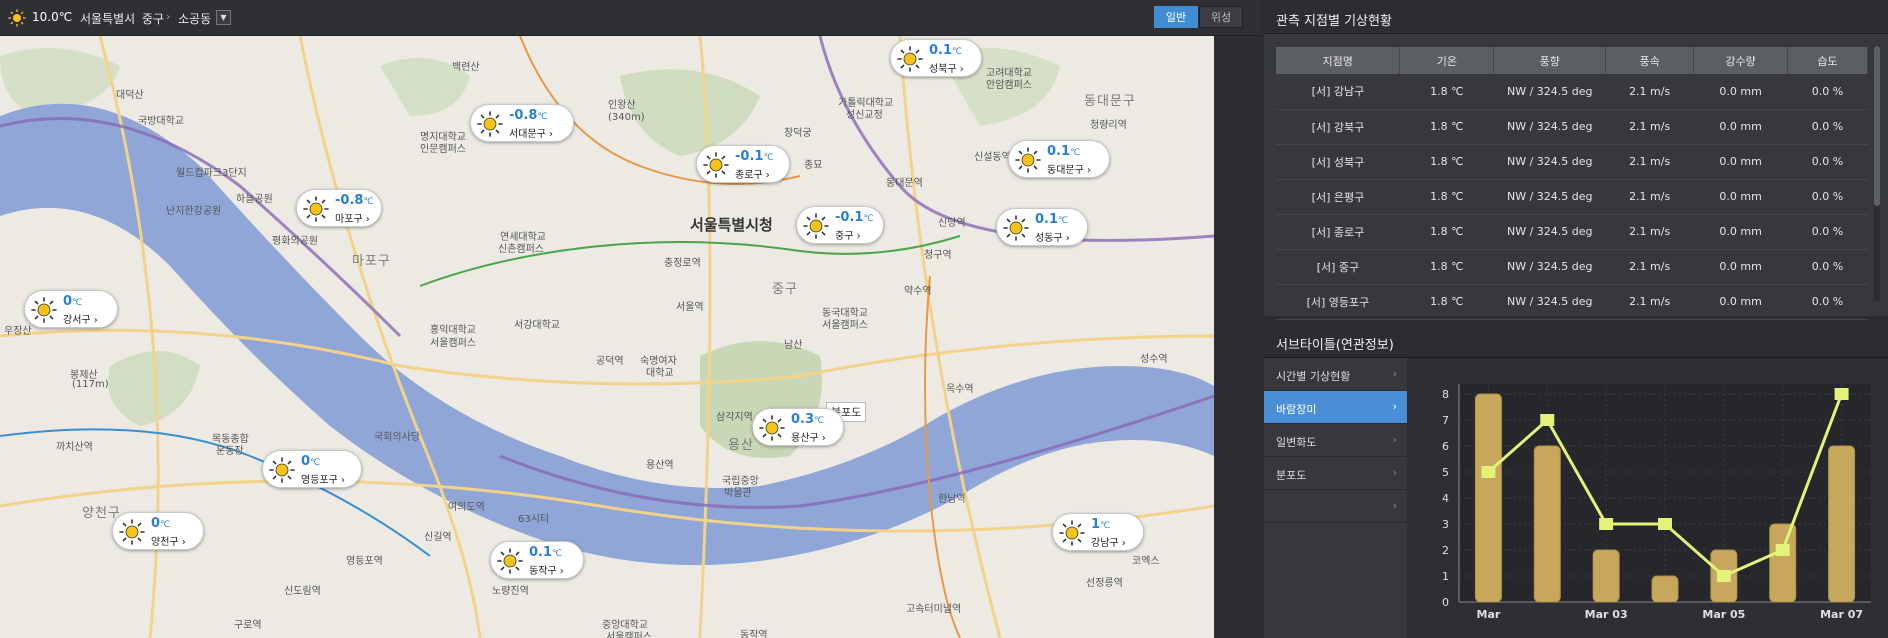 The image size is (1888, 638). Describe the element at coordinates (741, 445) in the screenshot. I see `map-district-label: 용산` at that location.